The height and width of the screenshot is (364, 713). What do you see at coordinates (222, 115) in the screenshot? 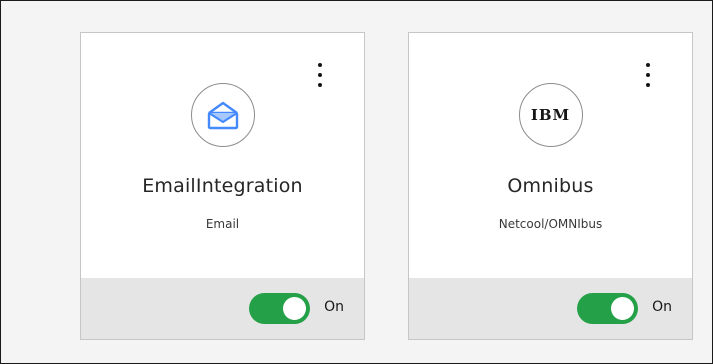
I see `envelope-icon` at bounding box center [222, 115].